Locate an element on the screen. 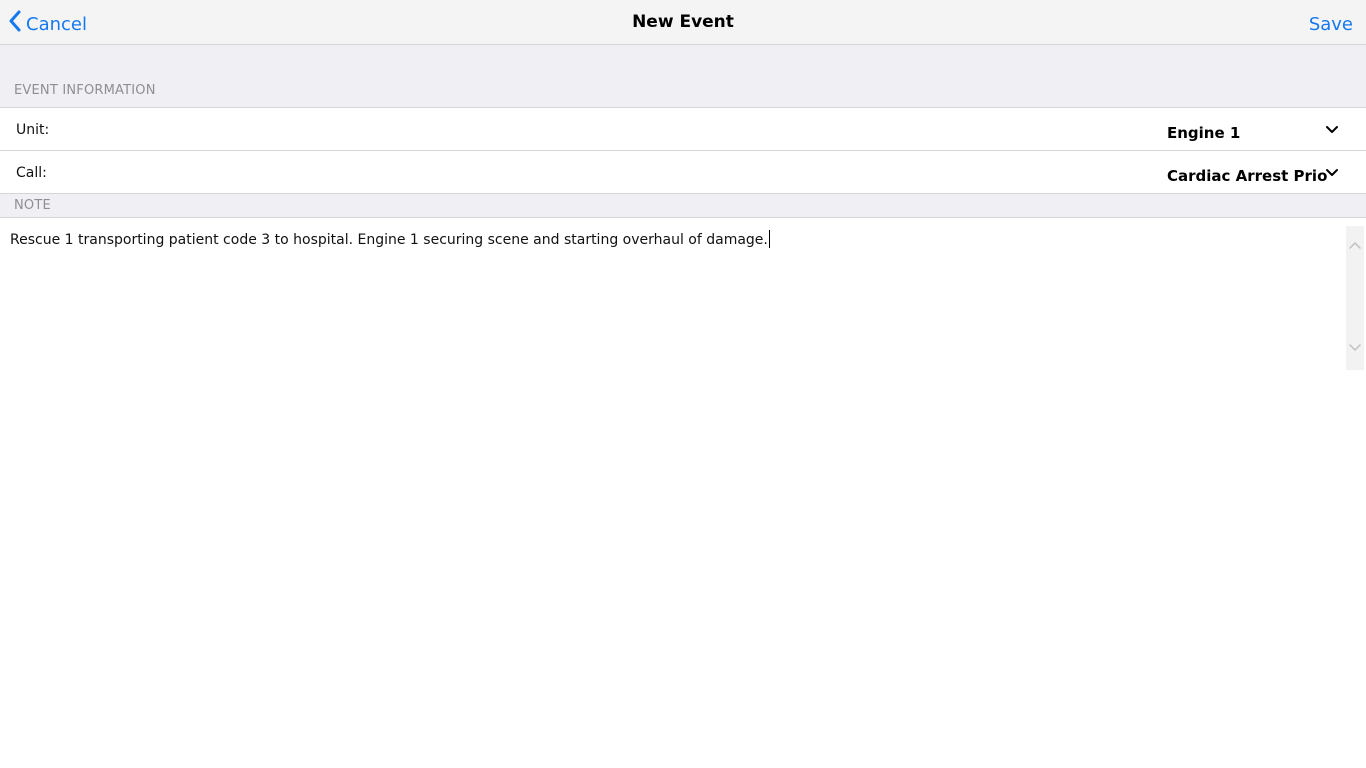 This screenshot has height=768, width=1366. unit-row: Unit: Engine 1 is located at coordinates (683, 128).